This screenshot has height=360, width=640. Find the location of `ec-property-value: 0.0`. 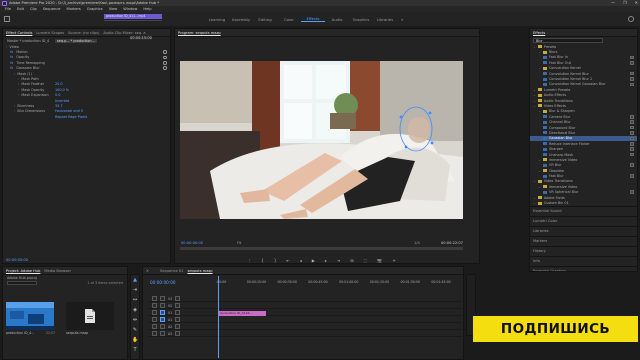

ec-property-value: 0.0 is located at coordinates (57, 95).